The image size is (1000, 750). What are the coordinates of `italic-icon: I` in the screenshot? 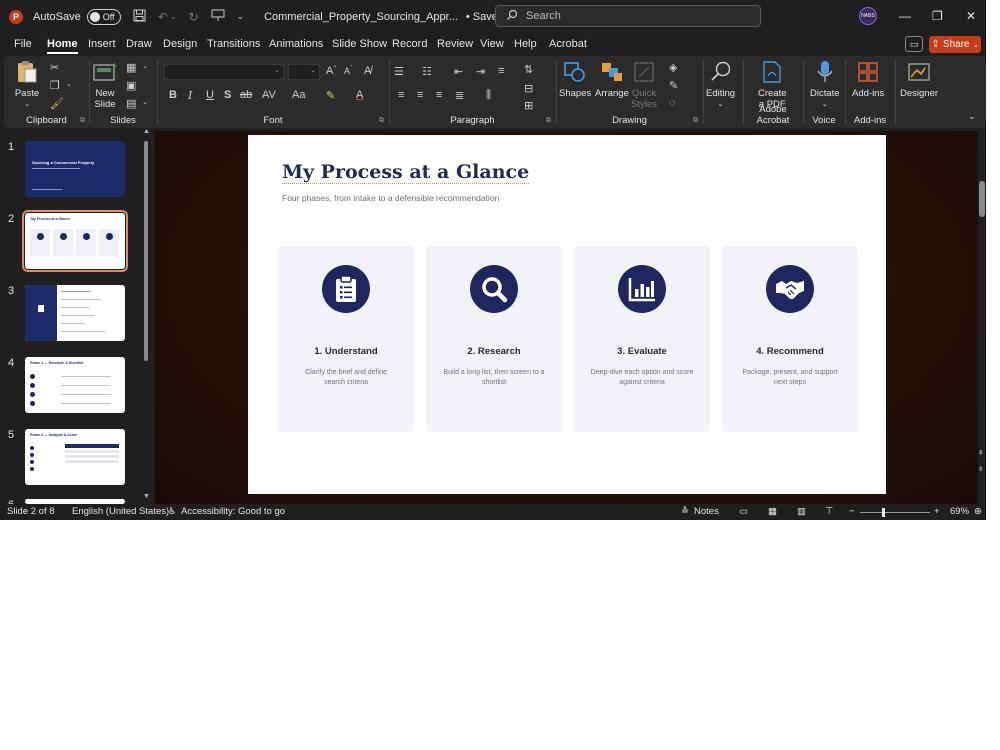 It's located at (190, 95).